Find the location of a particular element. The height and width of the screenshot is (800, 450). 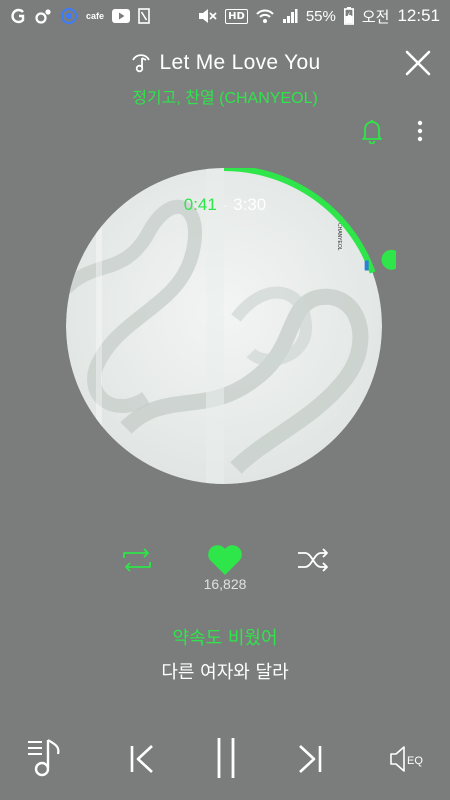

song-title: Let Me Love You is located at coordinates (240, 62).